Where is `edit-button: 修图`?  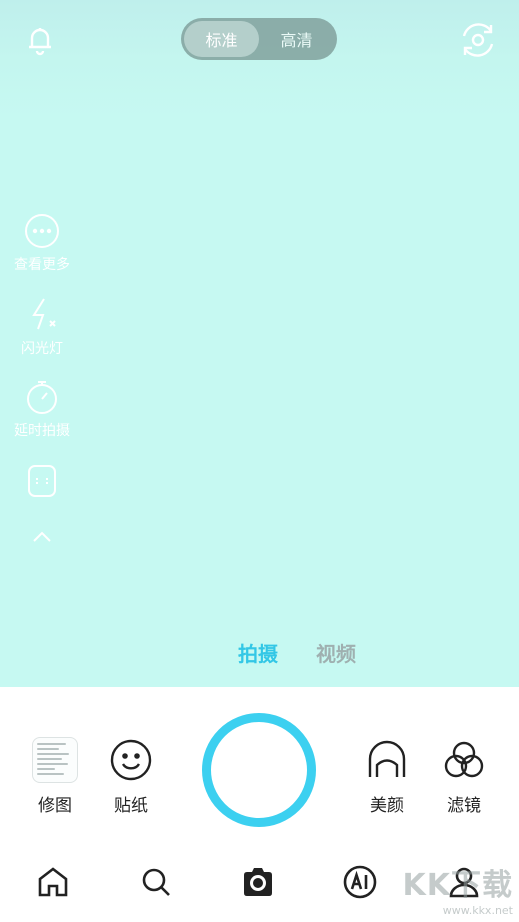 edit-button: 修图 is located at coordinates (55, 776).